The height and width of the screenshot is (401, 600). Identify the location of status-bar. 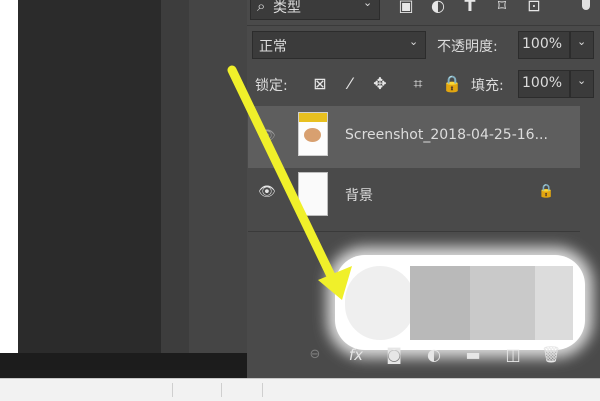
(300, 389).